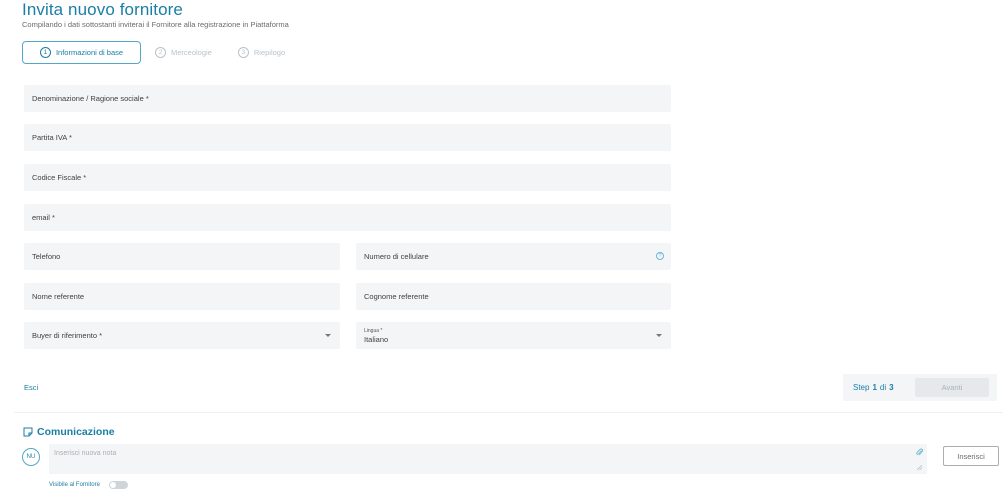  What do you see at coordinates (45, 52) in the screenshot?
I see `step-number: 1` at bounding box center [45, 52].